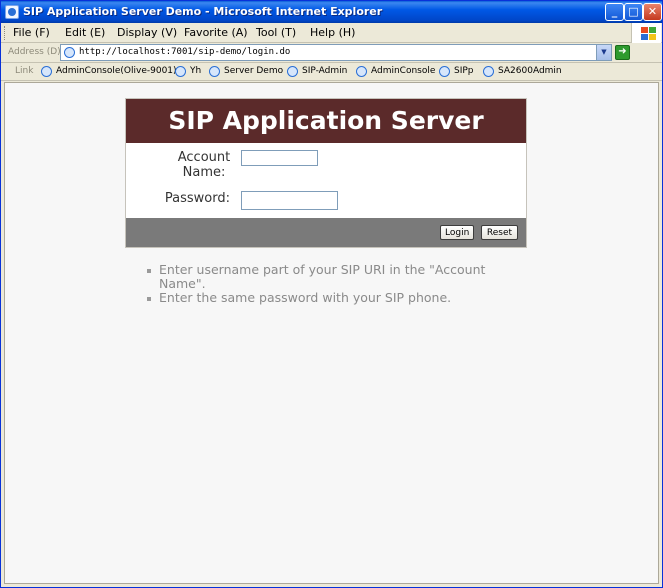 The height and width of the screenshot is (588, 663). What do you see at coordinates (85, 32) in the screenshot?
I see `menu-edit: Edit (E)` at bounding box center [85, 32].